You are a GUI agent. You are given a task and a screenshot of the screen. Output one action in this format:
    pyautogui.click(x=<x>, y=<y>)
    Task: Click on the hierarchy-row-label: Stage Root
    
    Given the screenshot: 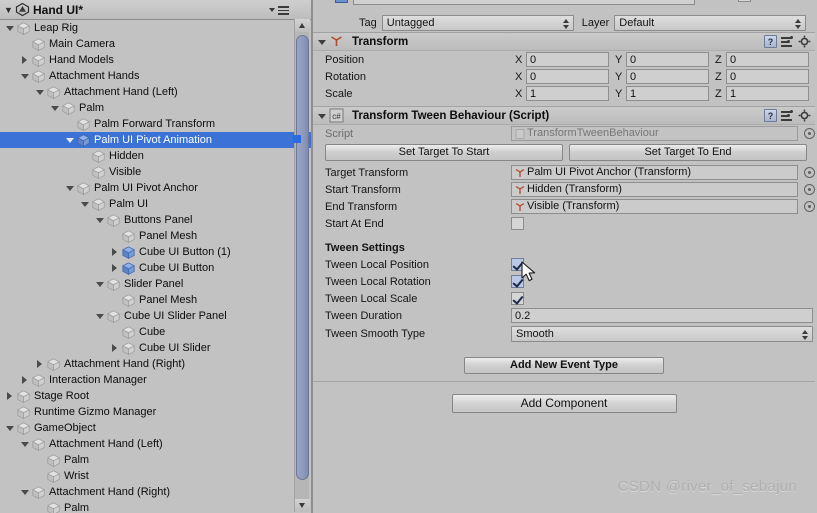 What is the action you would take?
    pyautogui.click(x=62, y=396)
    